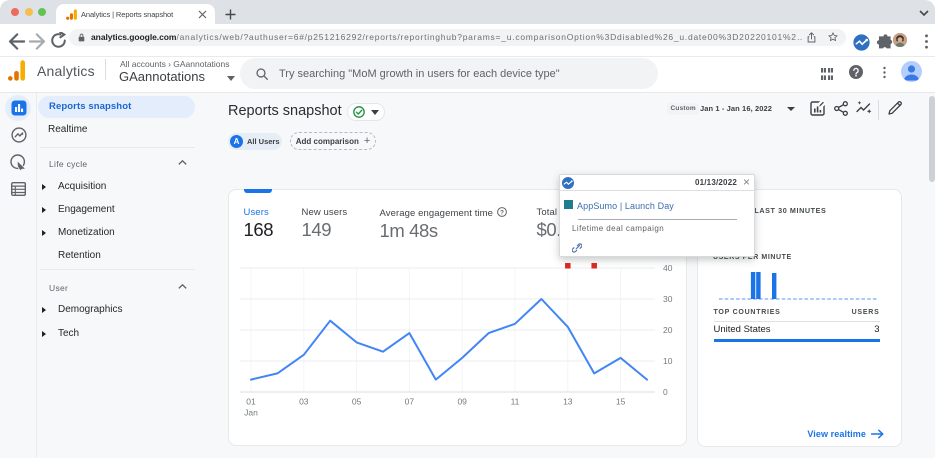 The height and width of the screenshot is (458, 935). Describe the element at coordinates (366, 112) in the screenshot. I see `report-status-dropdown` at that location.